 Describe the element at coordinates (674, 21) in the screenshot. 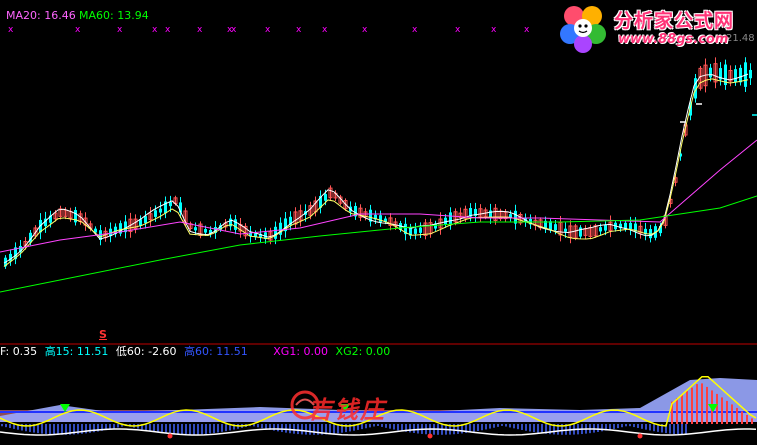

I see `logo-title: 分析家公式网` at that location.